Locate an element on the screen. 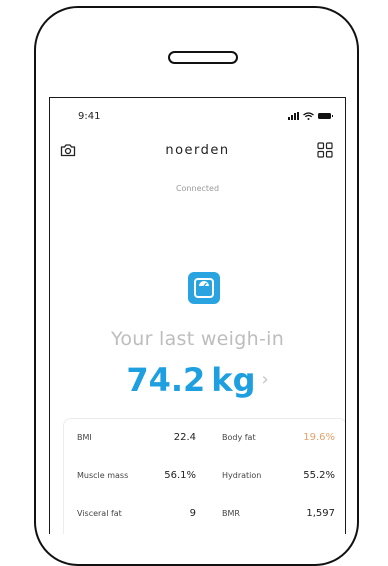 This screenshot has height=566, width=388. metric-value-bmi: 22.4 is located at coordinates (184, 437).